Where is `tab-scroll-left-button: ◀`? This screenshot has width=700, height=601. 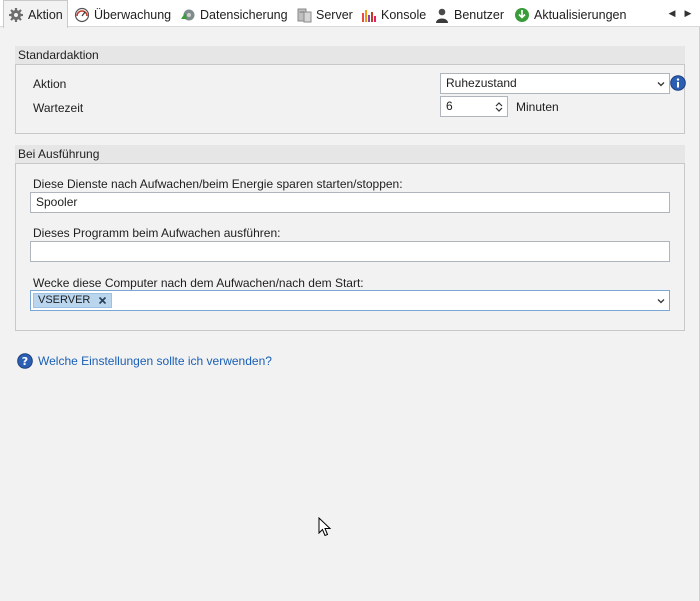
tab-scroll-left-button: ◀ is located at coordinates (672, 13).